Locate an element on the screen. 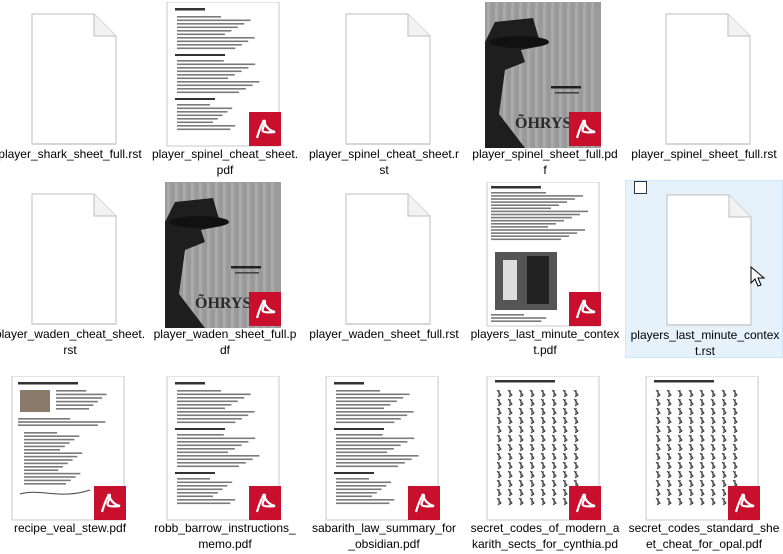  file-item: ÕHRYSA player_waden_sheet_full.p df is located at coordinates (225, 269).